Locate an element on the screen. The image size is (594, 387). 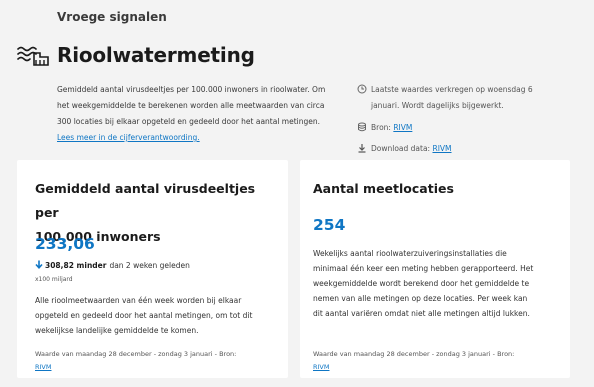
download-icon is located at coordinates (364, 149).